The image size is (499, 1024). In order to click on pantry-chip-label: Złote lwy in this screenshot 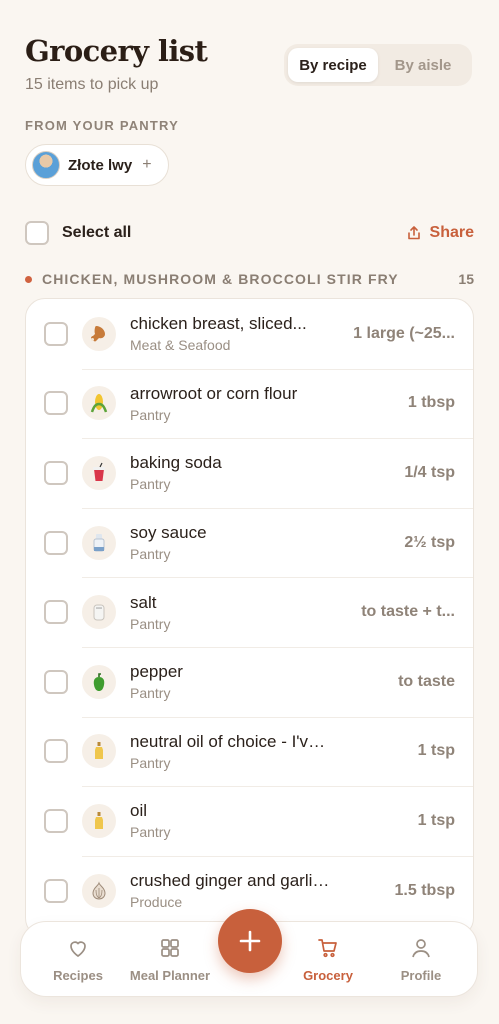, I will do `click(100, 165)`.